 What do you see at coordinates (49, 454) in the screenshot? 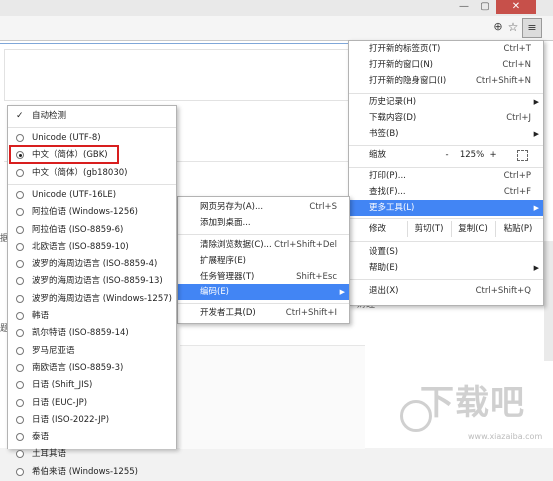
I see `encoding-option-label: 土耳其语` at bounding box center [49, 454].